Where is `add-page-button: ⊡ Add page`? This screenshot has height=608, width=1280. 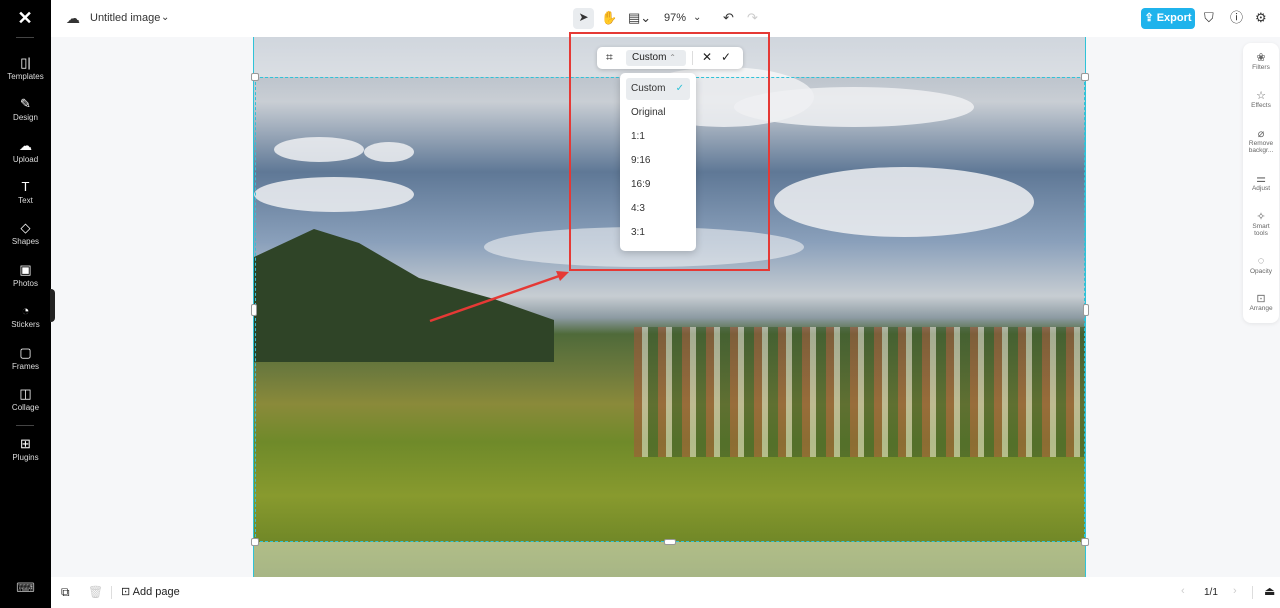 add-page-button: ⊡ Add page is located at coordinates (150, 591).